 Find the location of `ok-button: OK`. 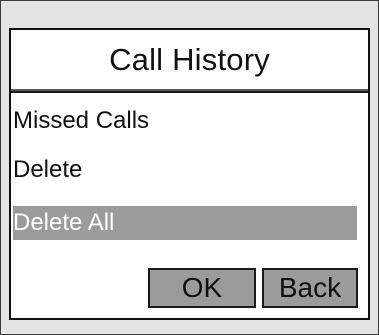

ok-button: OK is located at coordinates (202, 288).